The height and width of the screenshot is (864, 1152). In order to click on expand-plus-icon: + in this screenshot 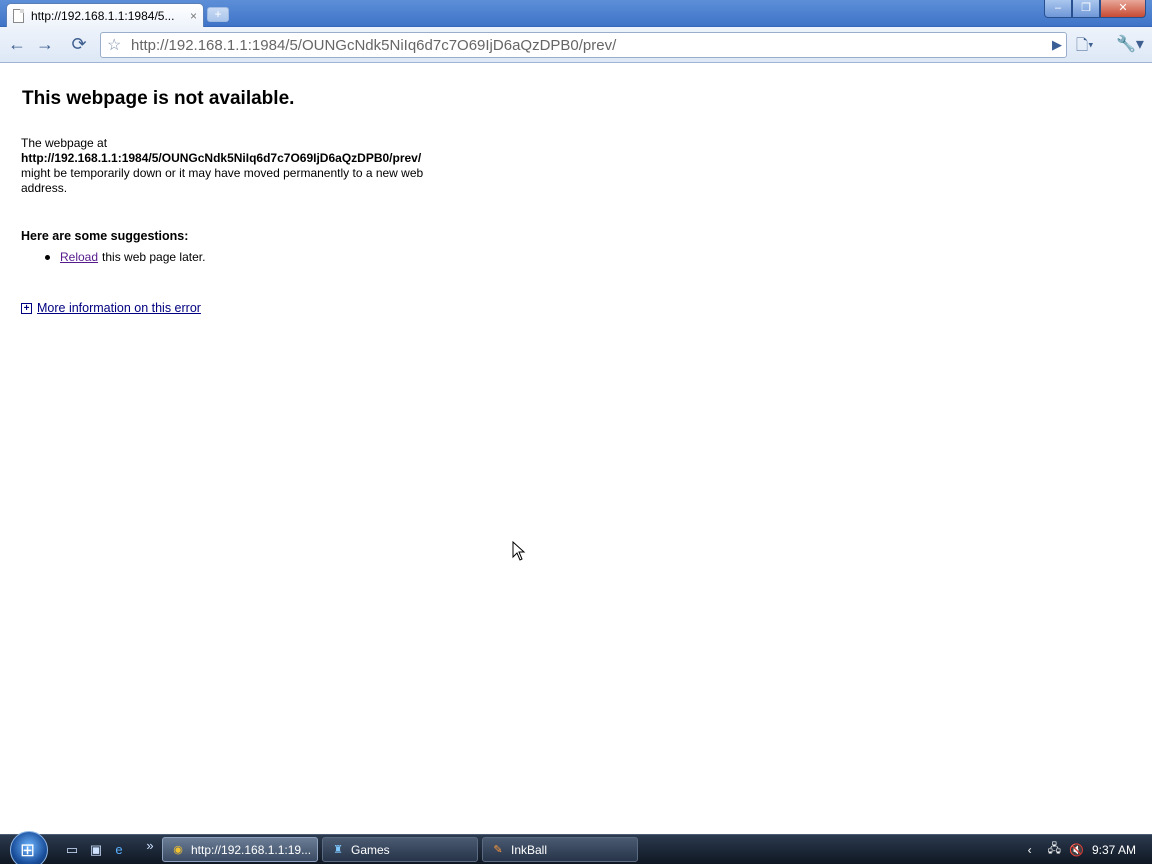, I will do `click(26, 308)`.